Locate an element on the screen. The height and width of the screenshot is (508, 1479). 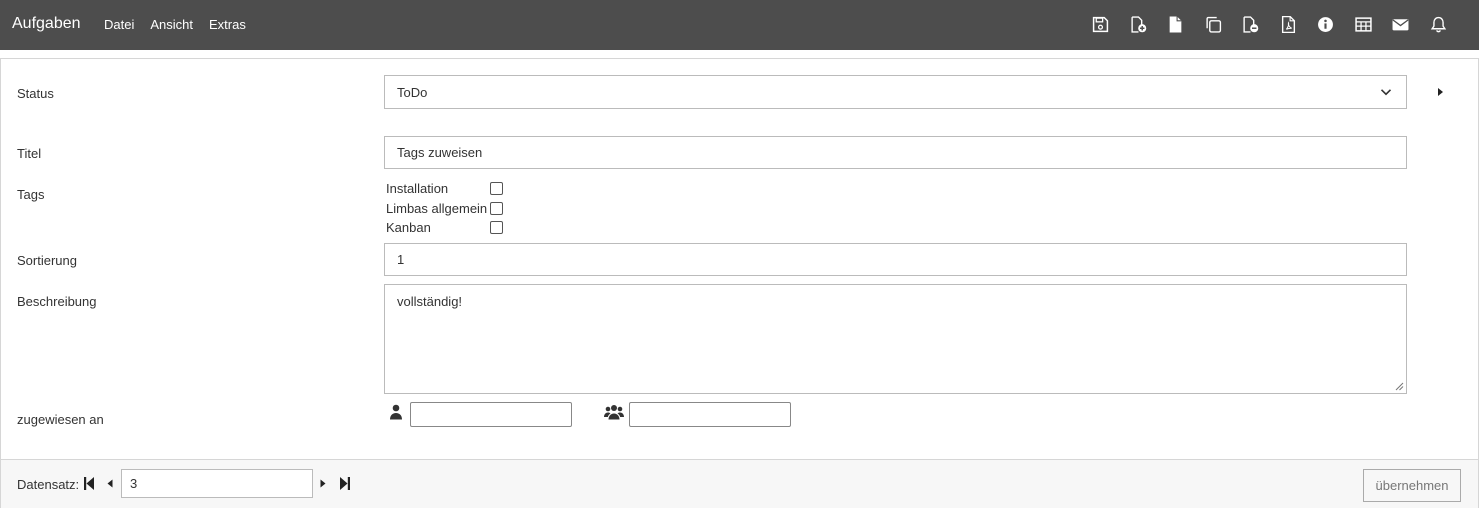
next-record-icon is located at coordinates (323, 483).